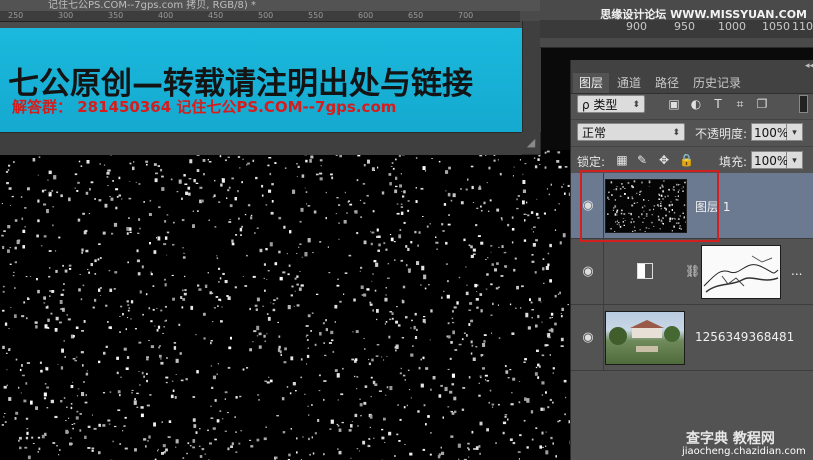 Image resolution: width=813 pixels, height=460 pixels. I want to click on watermark-bottom: 查字典 教程网, so click(730, 439).